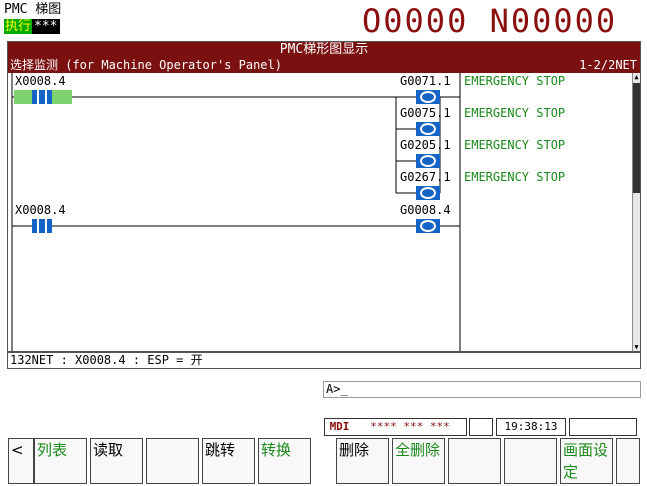 The height and width of the screenshot is (486, 647). Describe the element at coordinates (608, 65) in the screenshot. I see `net-range: 1-2/2NET` at that location.